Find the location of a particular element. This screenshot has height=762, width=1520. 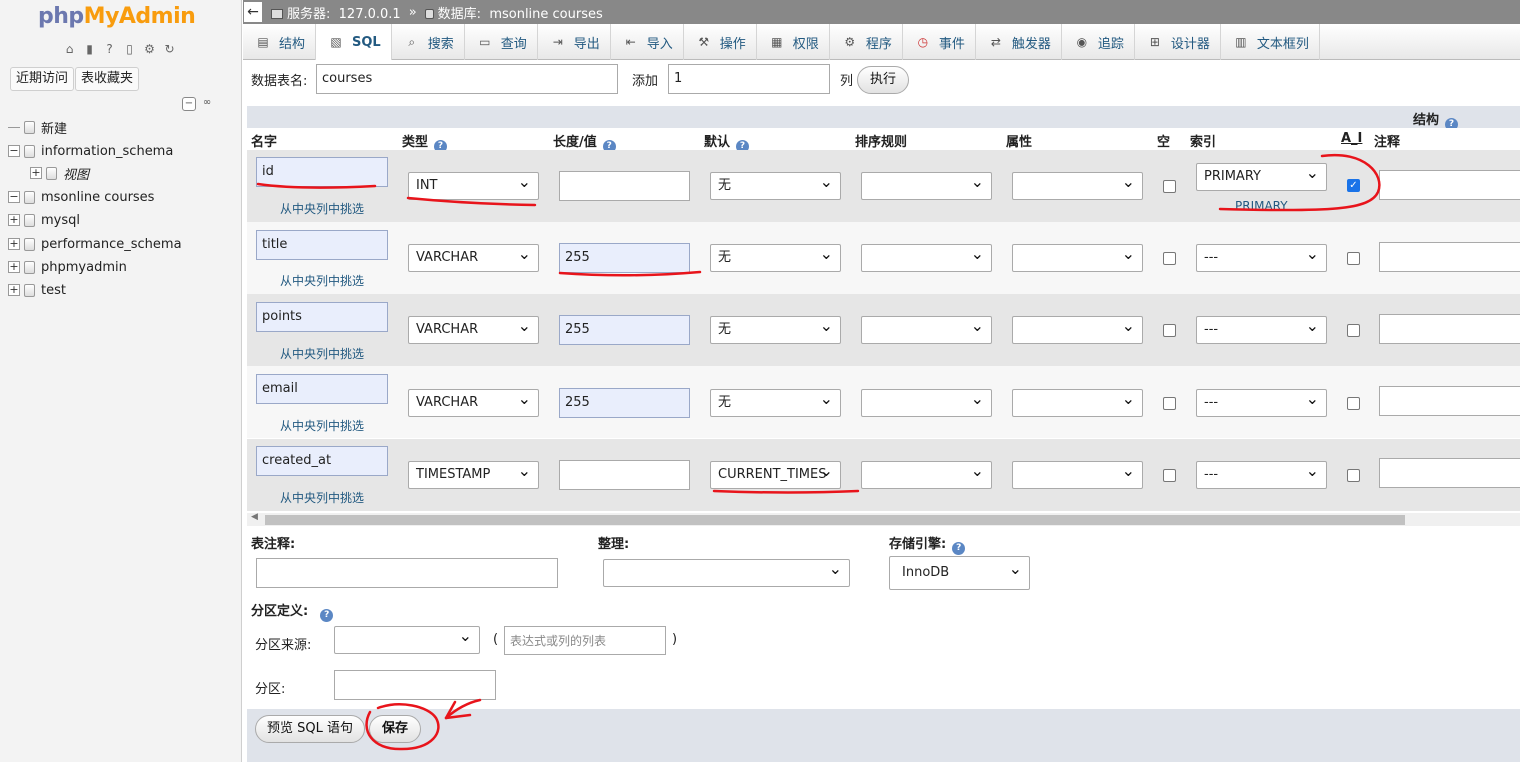

tab-central-columns: ▥ 文本框列 is located at coordinates (1270, 42).